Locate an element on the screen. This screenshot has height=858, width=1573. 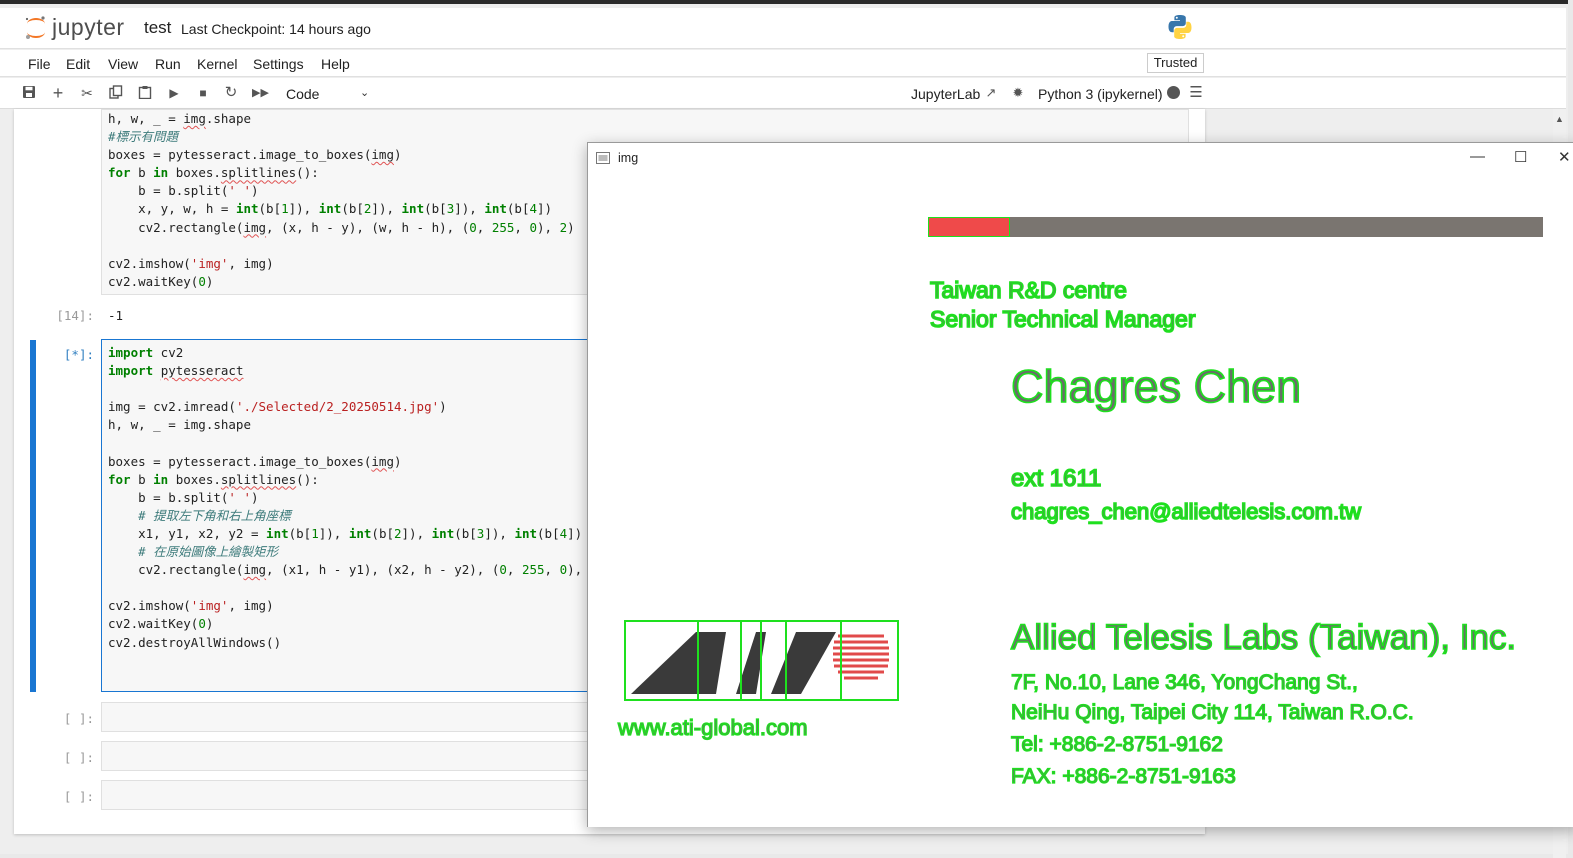
output-prompt: [14]: is located at coordinates (75, 315).